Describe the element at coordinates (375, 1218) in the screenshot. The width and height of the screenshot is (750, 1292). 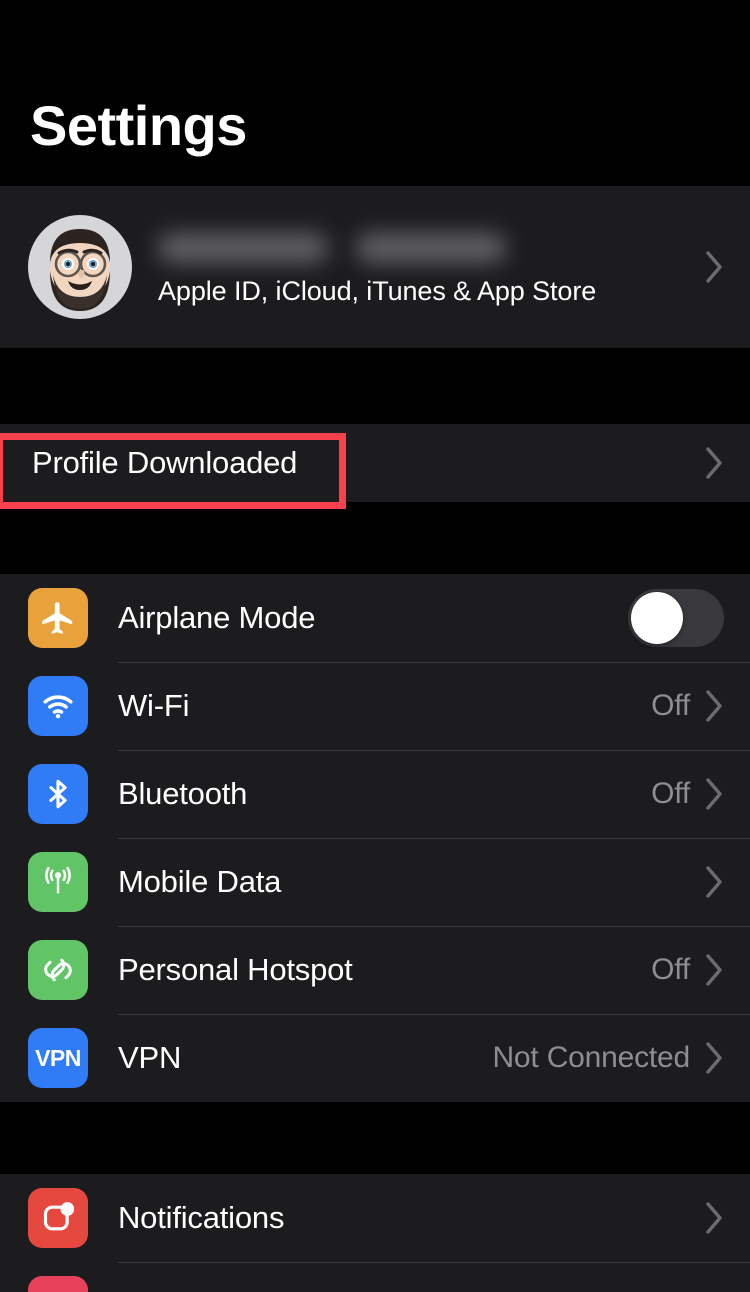
I see `row-notifications: Notifications` at that location.